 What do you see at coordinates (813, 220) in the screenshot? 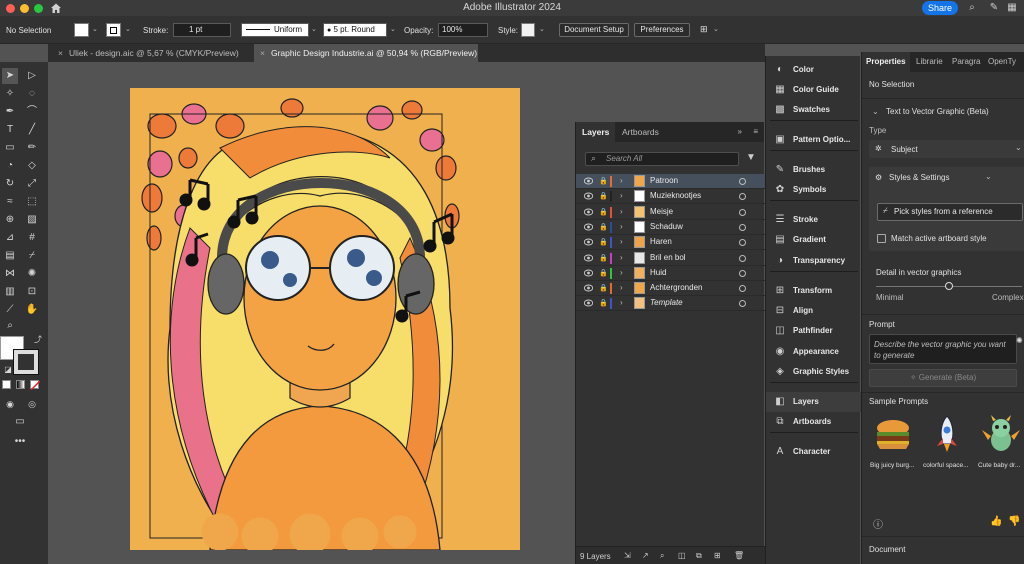
I see `dock-item-stroke: ☰ Stroke` at bounding box center [813, 220].